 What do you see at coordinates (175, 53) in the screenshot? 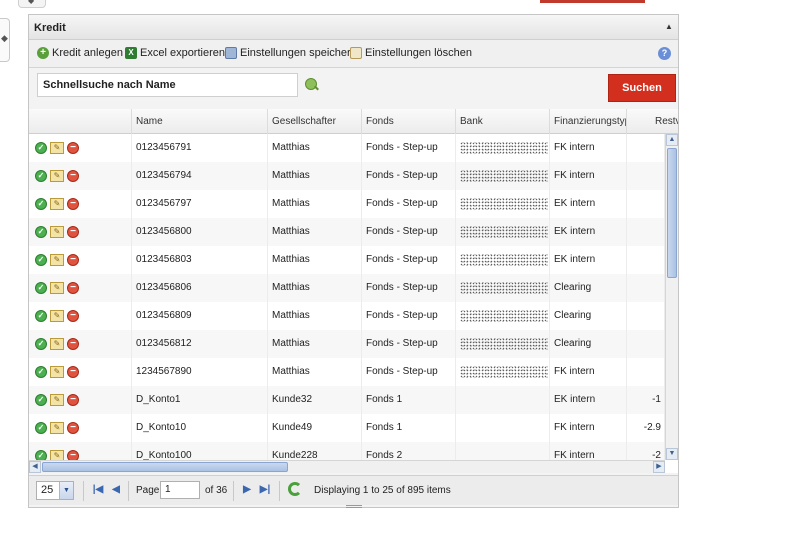
I see `excel-export-button: X Excel exportieren` at bounding box center [175, 53].